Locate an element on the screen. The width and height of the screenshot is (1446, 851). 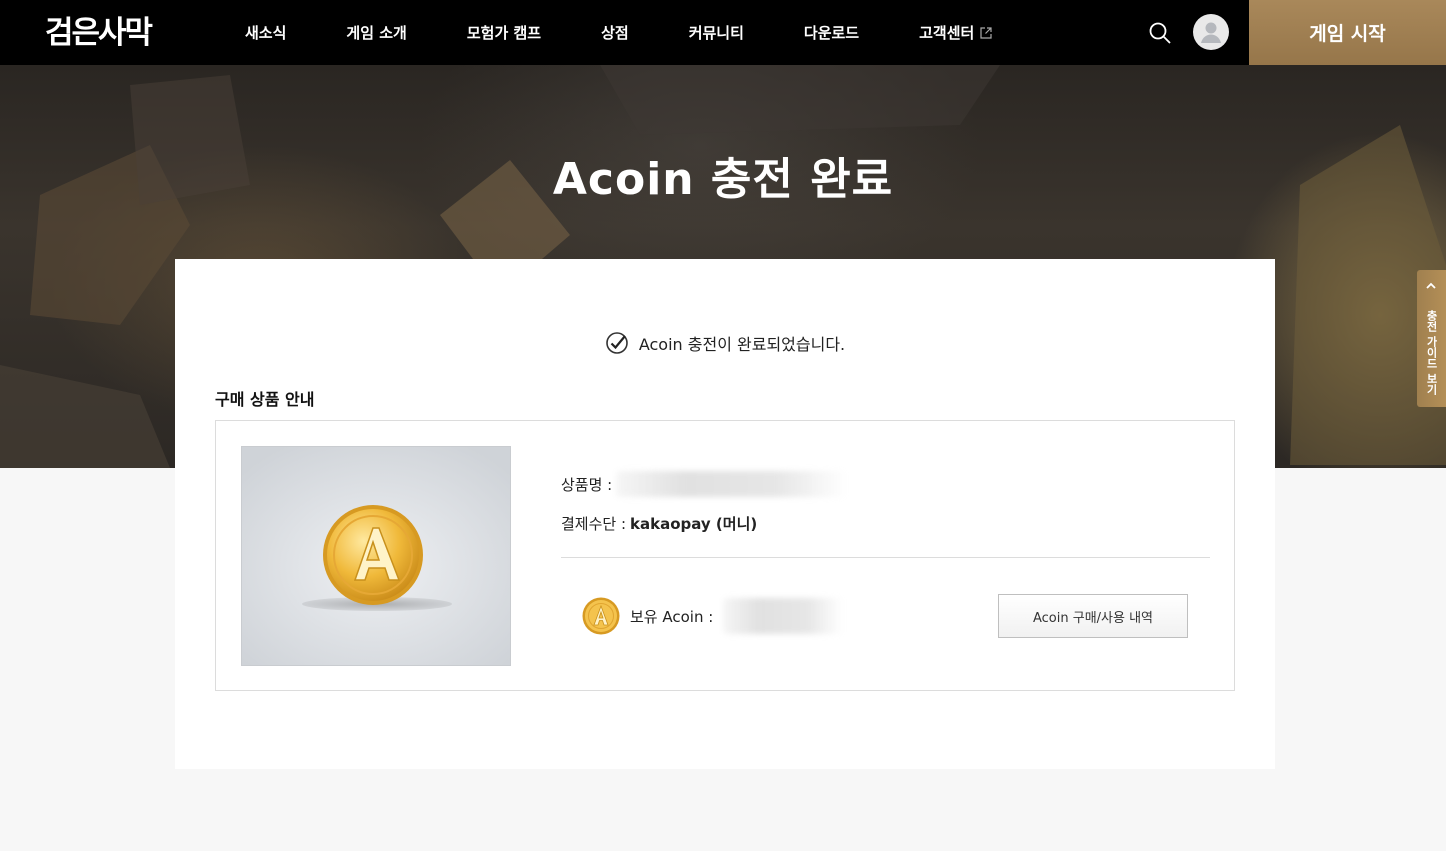
nav-item-game-intro: 게임 소개 is located at coordinates (376, 32).